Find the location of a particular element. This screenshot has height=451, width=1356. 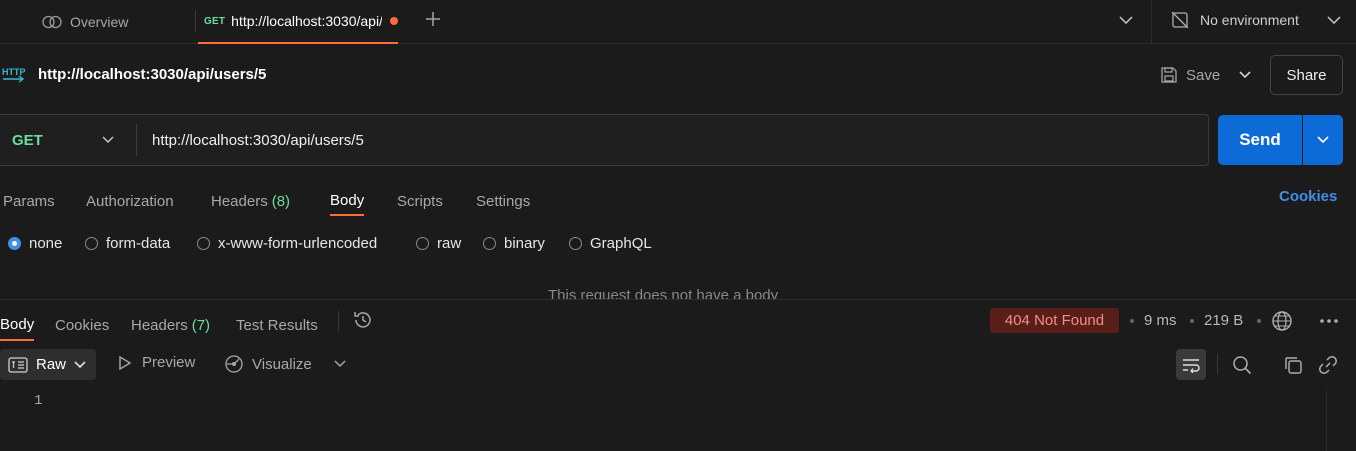

visualize-label: Visualize is located at coordinates (282, 364).